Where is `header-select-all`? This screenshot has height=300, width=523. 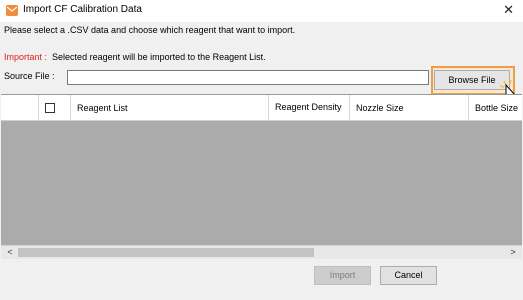
header-select-all is located at coordinates (55, 107).